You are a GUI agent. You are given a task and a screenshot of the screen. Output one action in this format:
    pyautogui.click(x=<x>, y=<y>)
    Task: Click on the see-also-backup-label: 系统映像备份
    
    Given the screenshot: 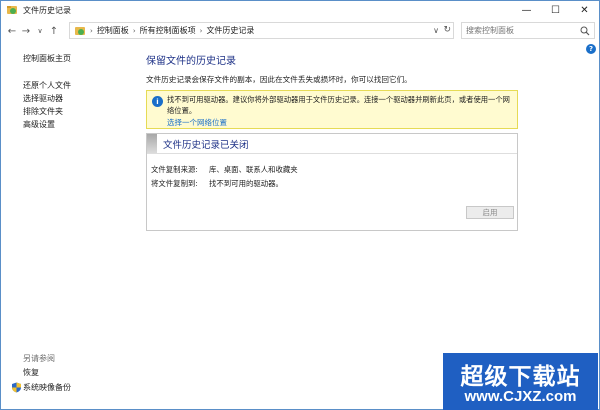 What is the action you would take?
    pyautogui.click(x=47, y=387)
    